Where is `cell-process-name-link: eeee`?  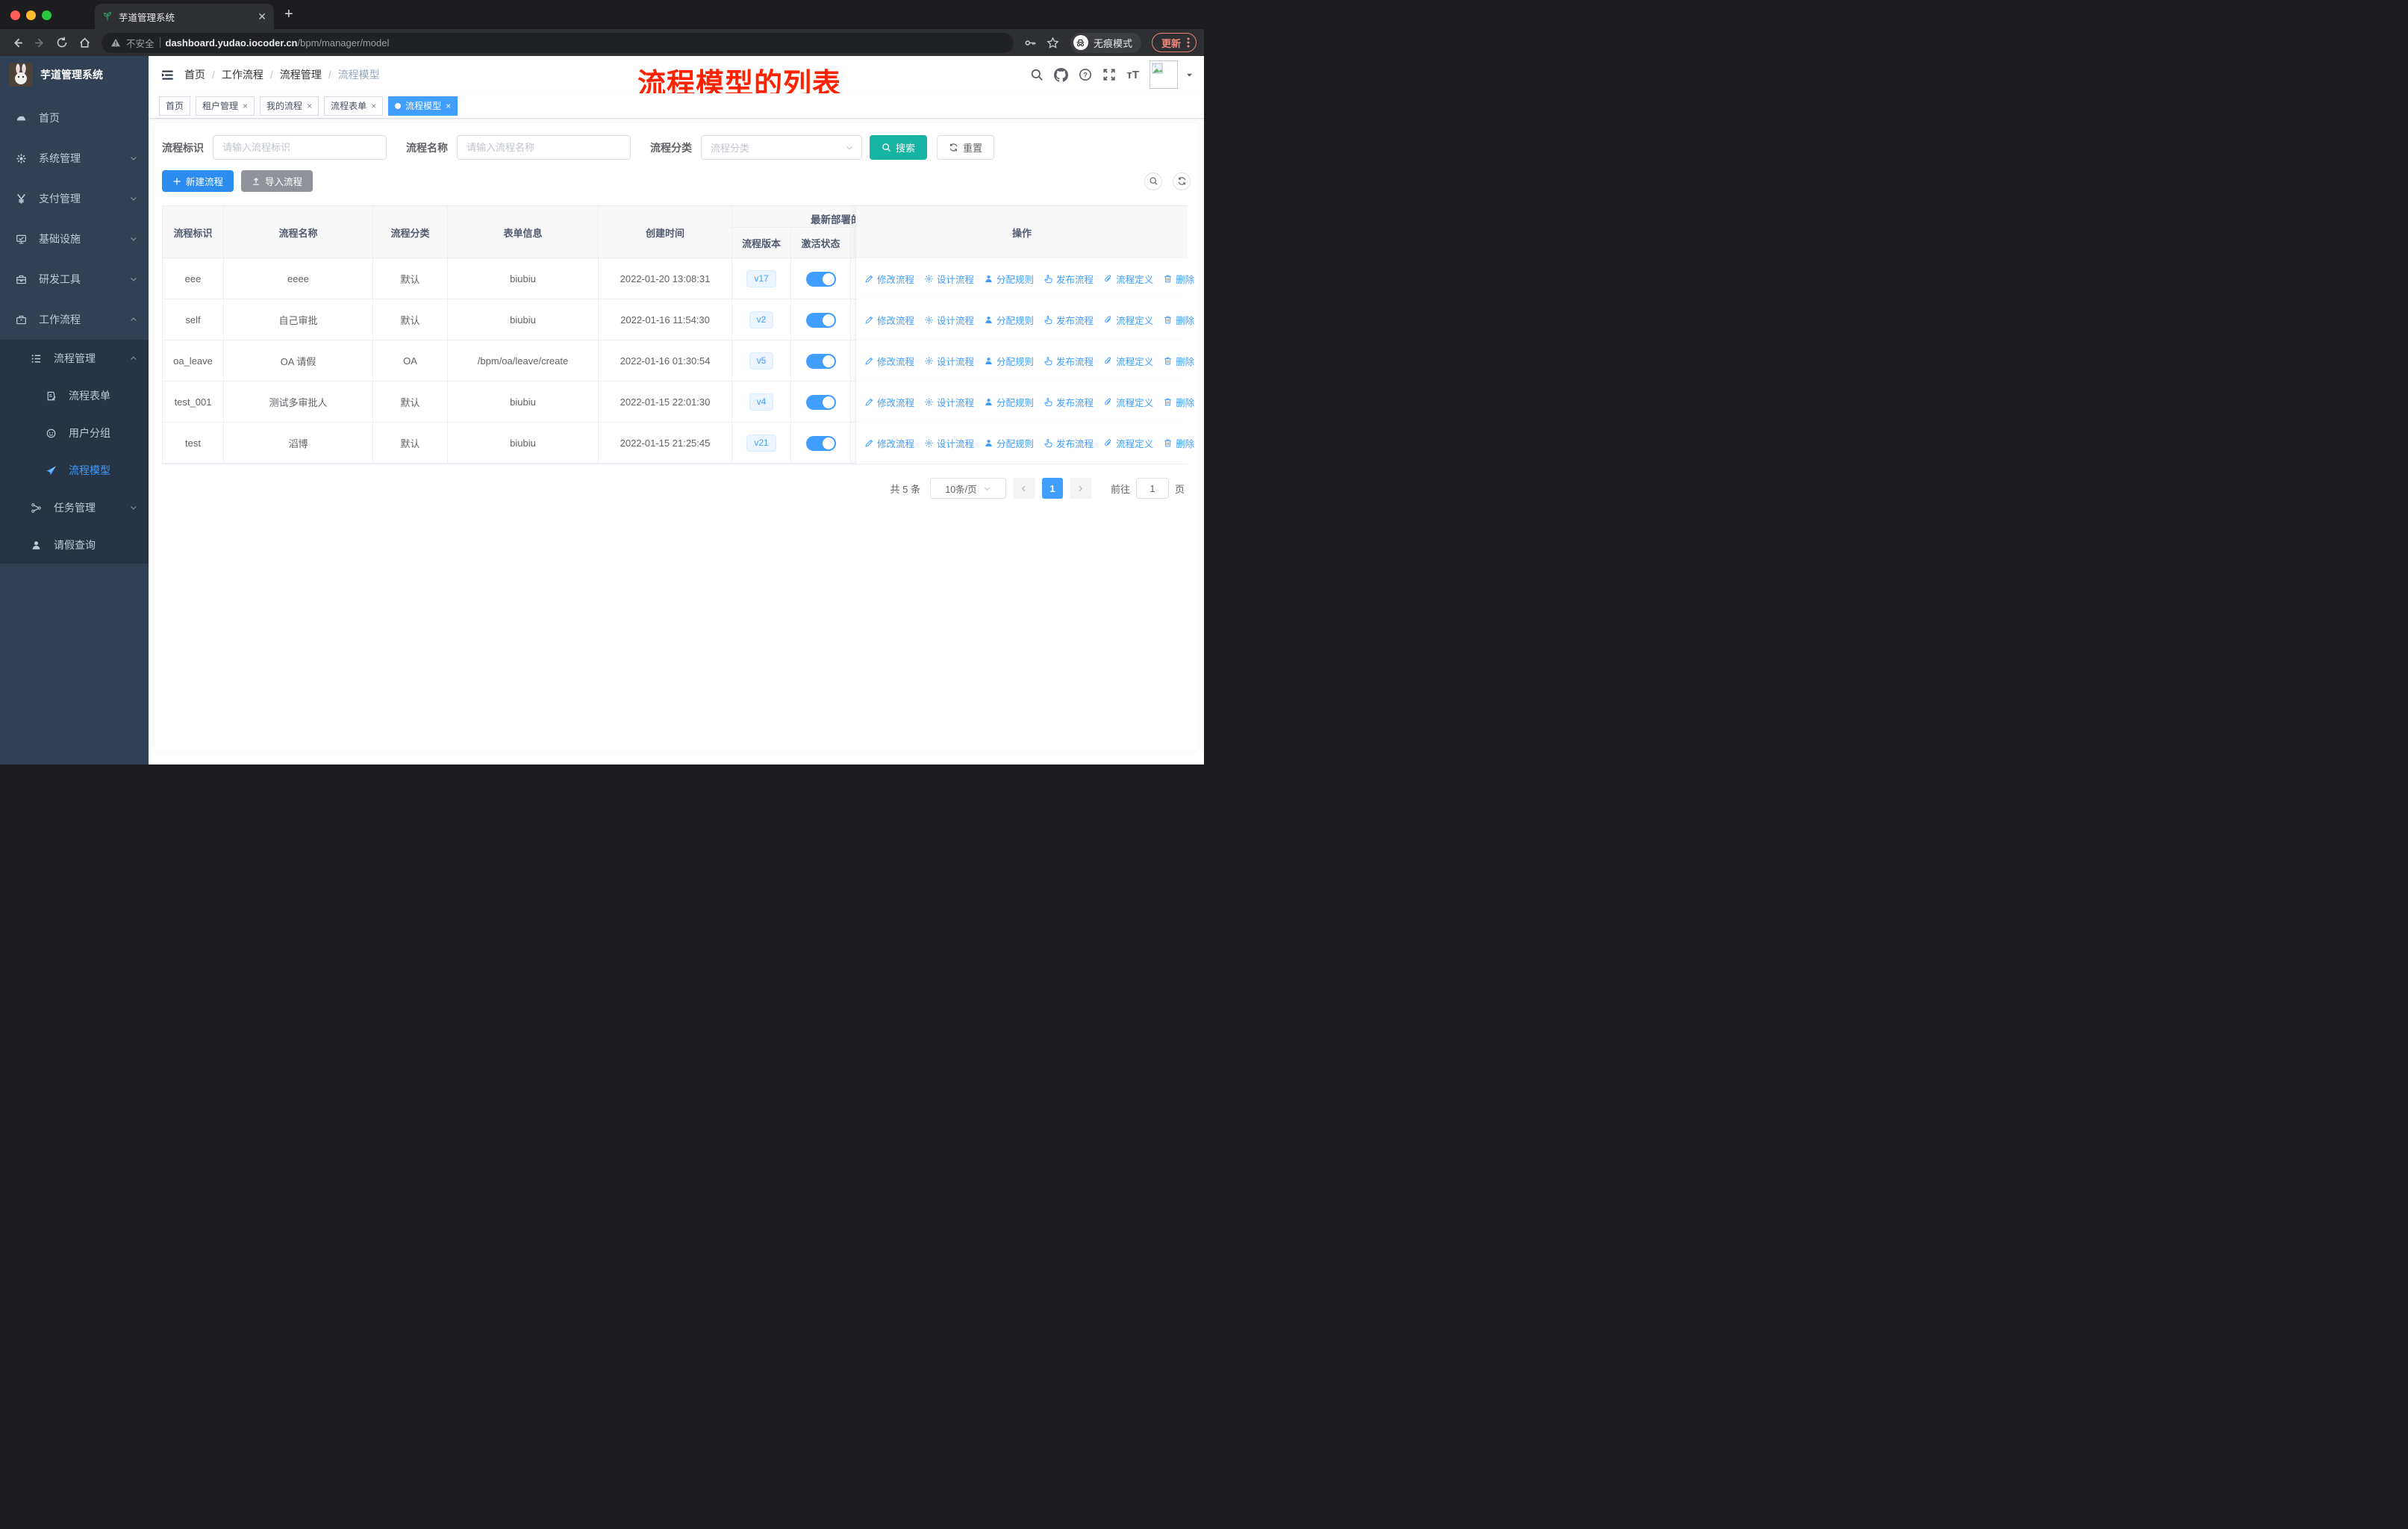
cell-process-name-link: eeee is located at coordinates (298, 279).